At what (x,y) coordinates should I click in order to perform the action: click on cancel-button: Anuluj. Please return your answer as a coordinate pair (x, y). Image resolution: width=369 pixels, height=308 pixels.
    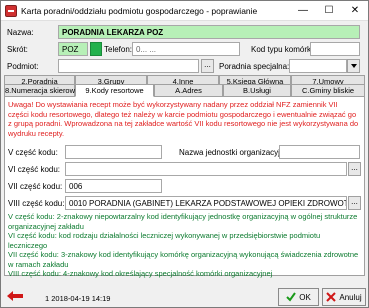
    Looking at the image, I should click on (344, 297).